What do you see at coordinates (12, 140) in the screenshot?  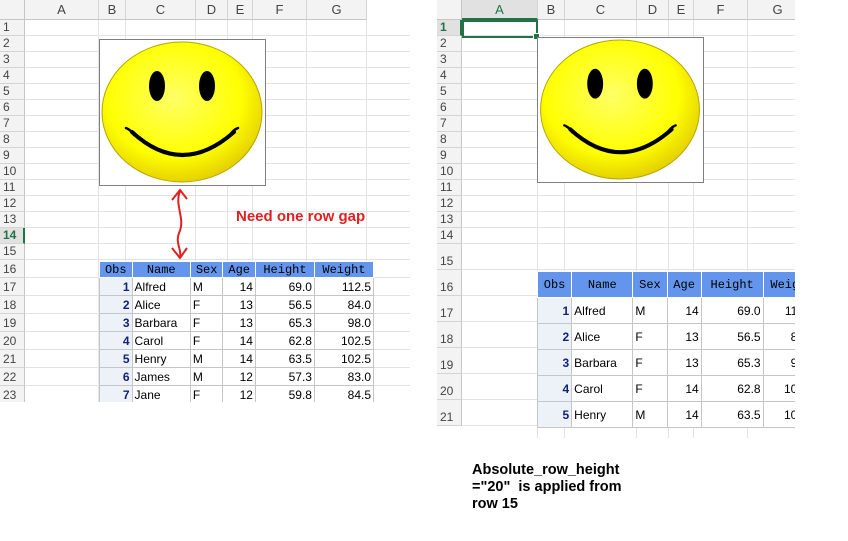 I see `row-header-8: 8` at bounding box center [12, 140].